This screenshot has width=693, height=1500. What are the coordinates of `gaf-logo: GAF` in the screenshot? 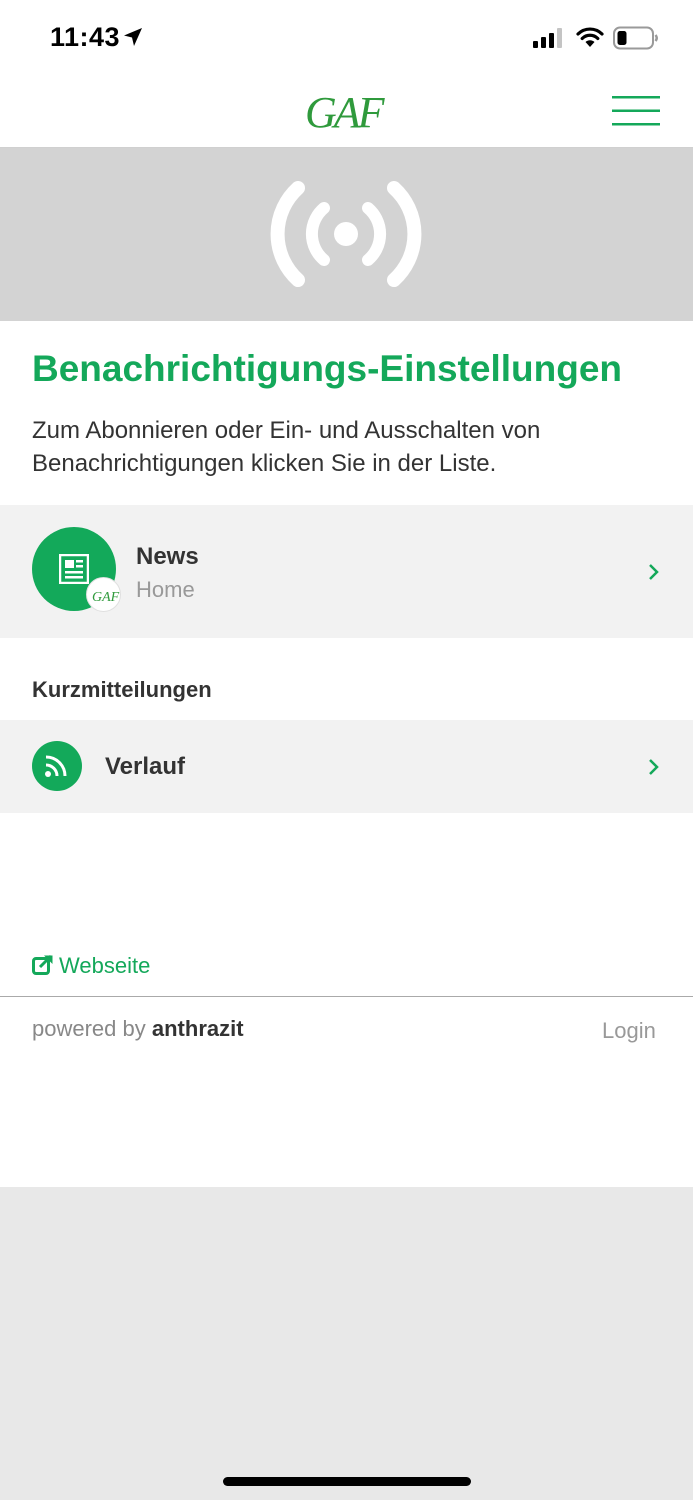 It's located at (346, 110).